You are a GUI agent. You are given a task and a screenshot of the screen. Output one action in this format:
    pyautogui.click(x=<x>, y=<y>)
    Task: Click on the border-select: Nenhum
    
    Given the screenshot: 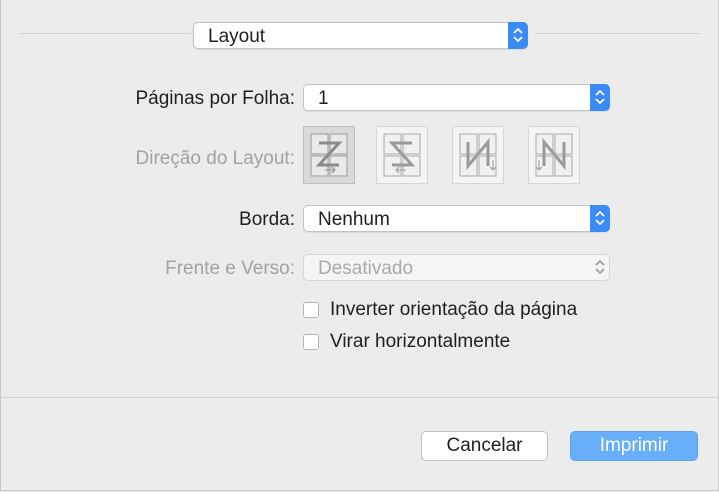 What is the action you would take?
    pyautogui.click(x=456, y=218)
    